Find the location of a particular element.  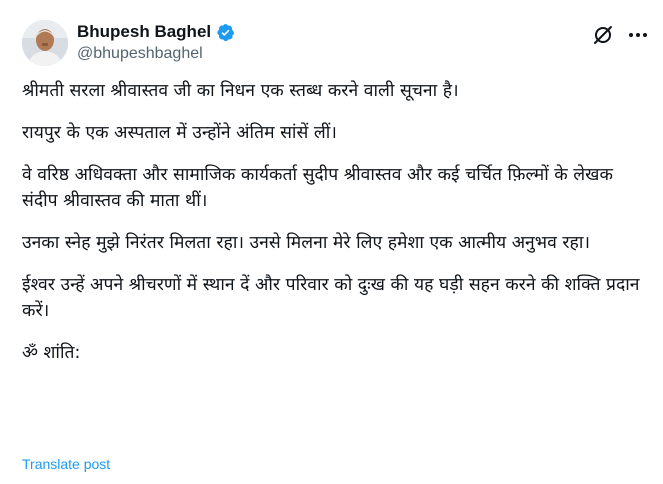

translate-post-link: Translate post is located at coordinates (66, 464).